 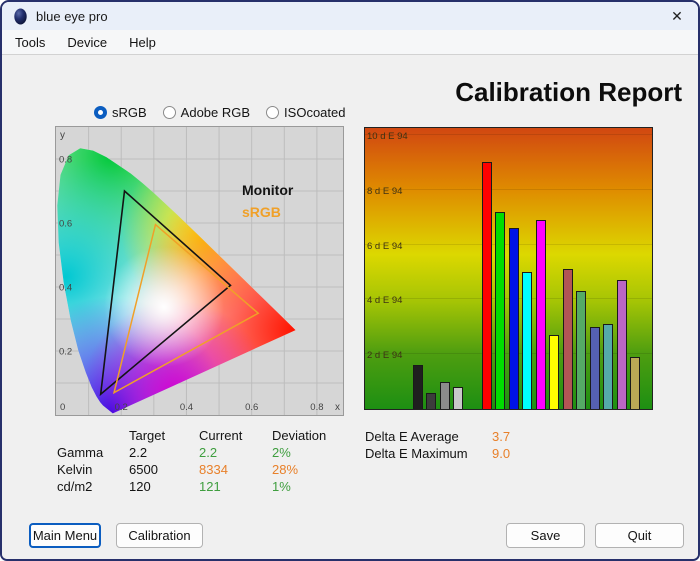 What do you see at coordinates (545, 535) in the screenshot?
I see `save-button: Save` at bounding box center [545, 535].